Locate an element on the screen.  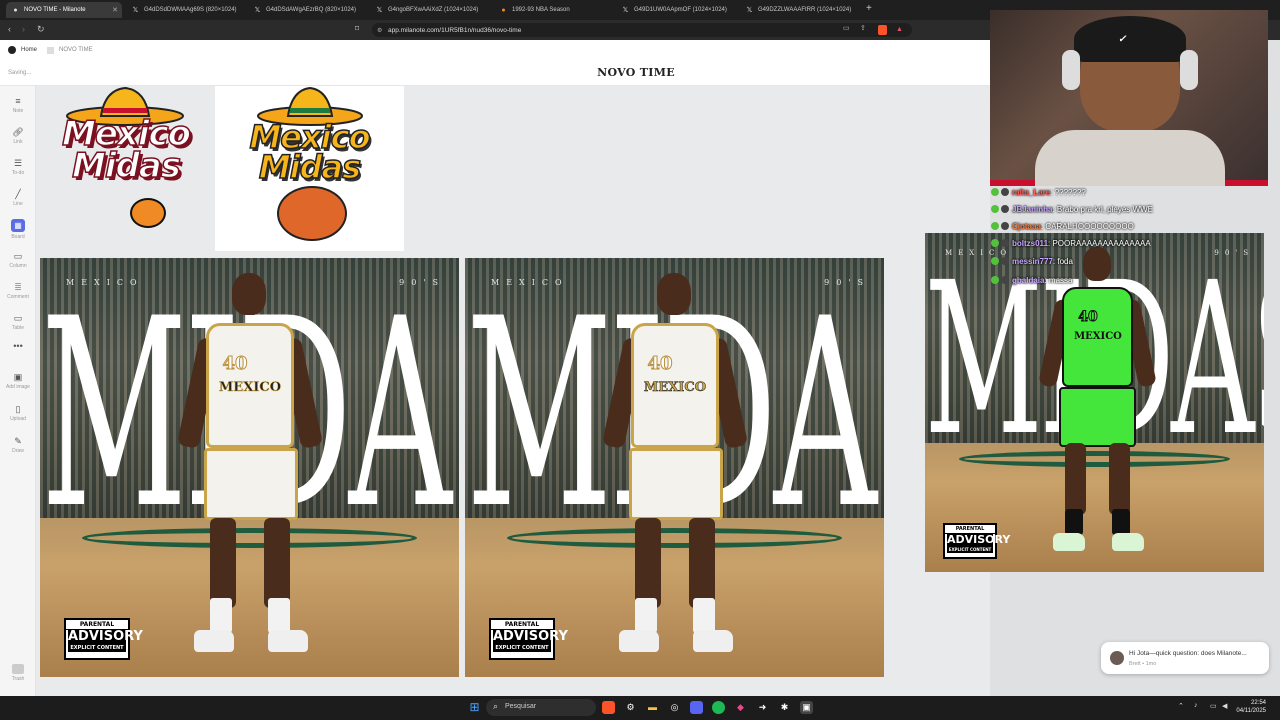
chevron-up-icon: ⌃ is located at coordinates (1181, 706).